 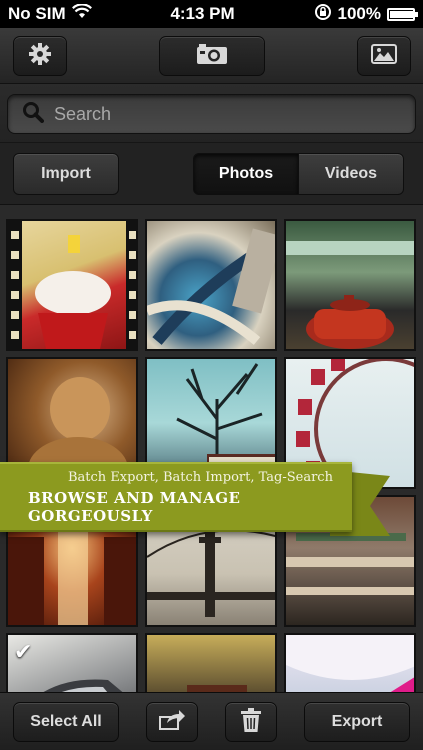 What do you see at coordinates (211, 721) in the screenshot?
I see `bottom-toolbar: Select All Export` at bounding box center [211, 721].